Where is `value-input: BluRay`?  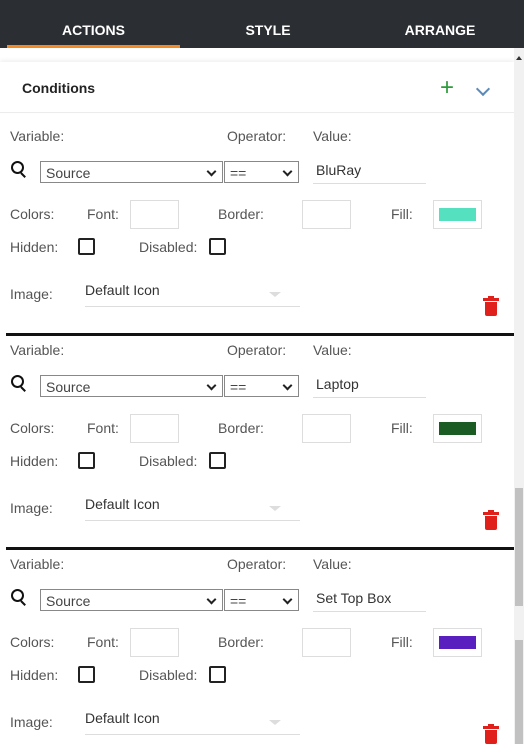 value-input: BluRay is located at coordinates (369, 170).